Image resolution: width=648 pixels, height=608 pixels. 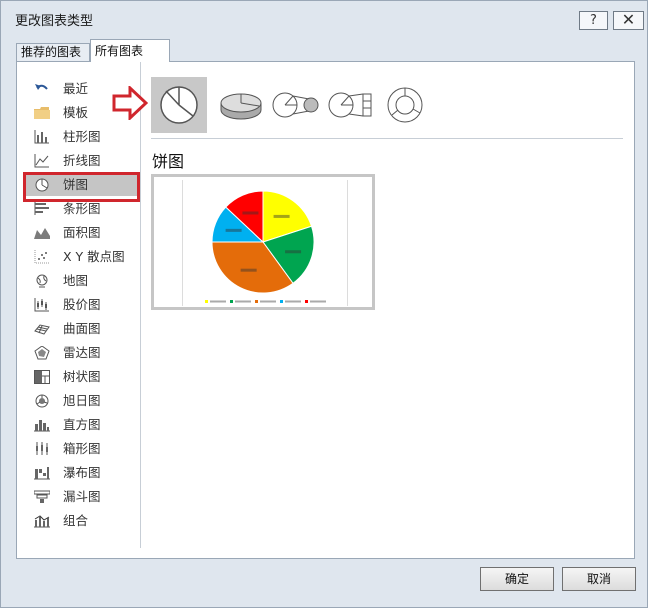 I want to click on sidebar-item-waterfall: 瀑布图, so click(x=80, y=473).